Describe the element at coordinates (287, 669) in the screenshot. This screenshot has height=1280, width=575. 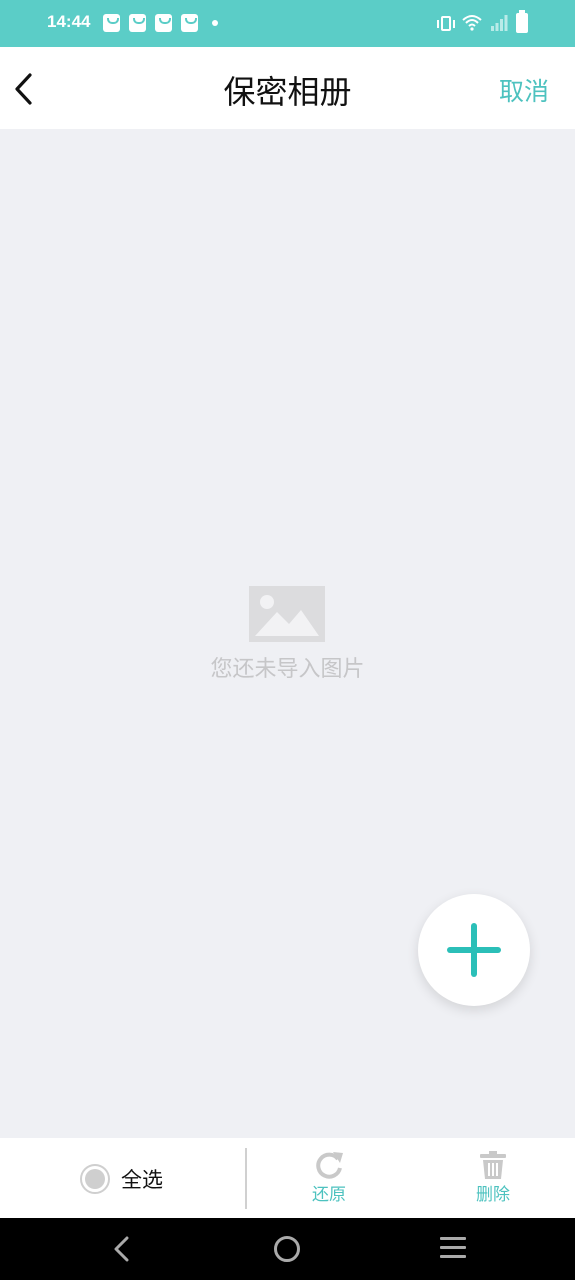
I see `empty-state-text: 您还未导入图片` at that location.